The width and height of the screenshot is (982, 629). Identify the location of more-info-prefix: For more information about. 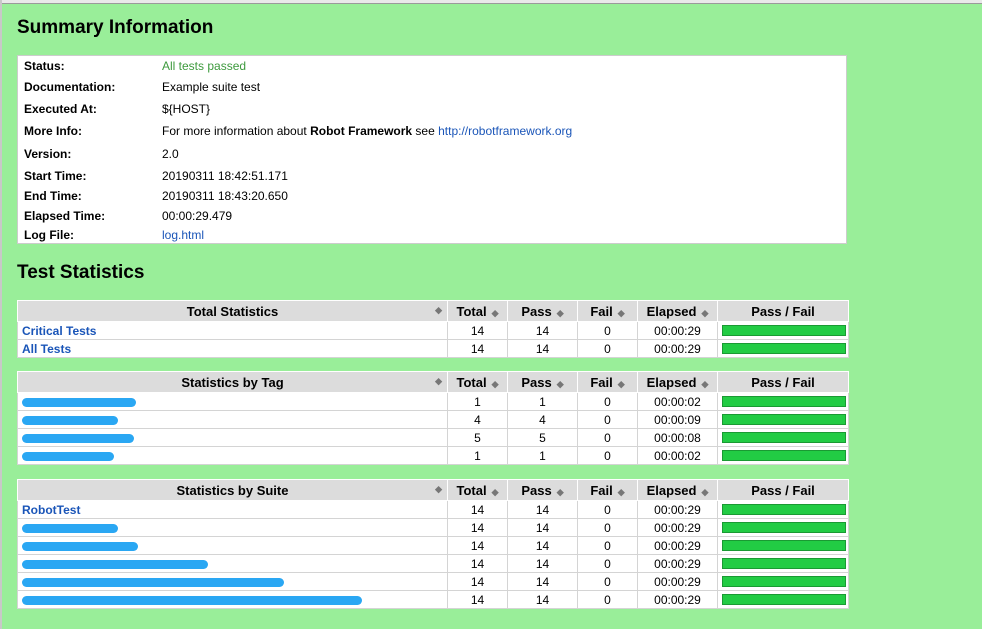
(236, 131).